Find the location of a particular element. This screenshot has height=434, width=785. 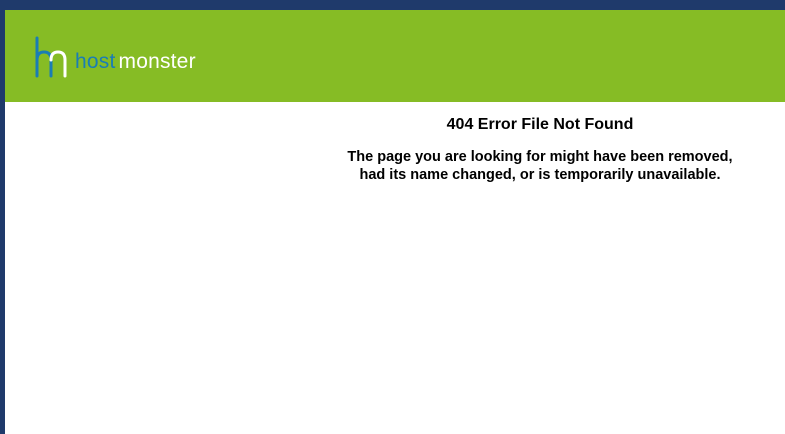

logo-wordmark: host monster is located at coordinates (135, 61).